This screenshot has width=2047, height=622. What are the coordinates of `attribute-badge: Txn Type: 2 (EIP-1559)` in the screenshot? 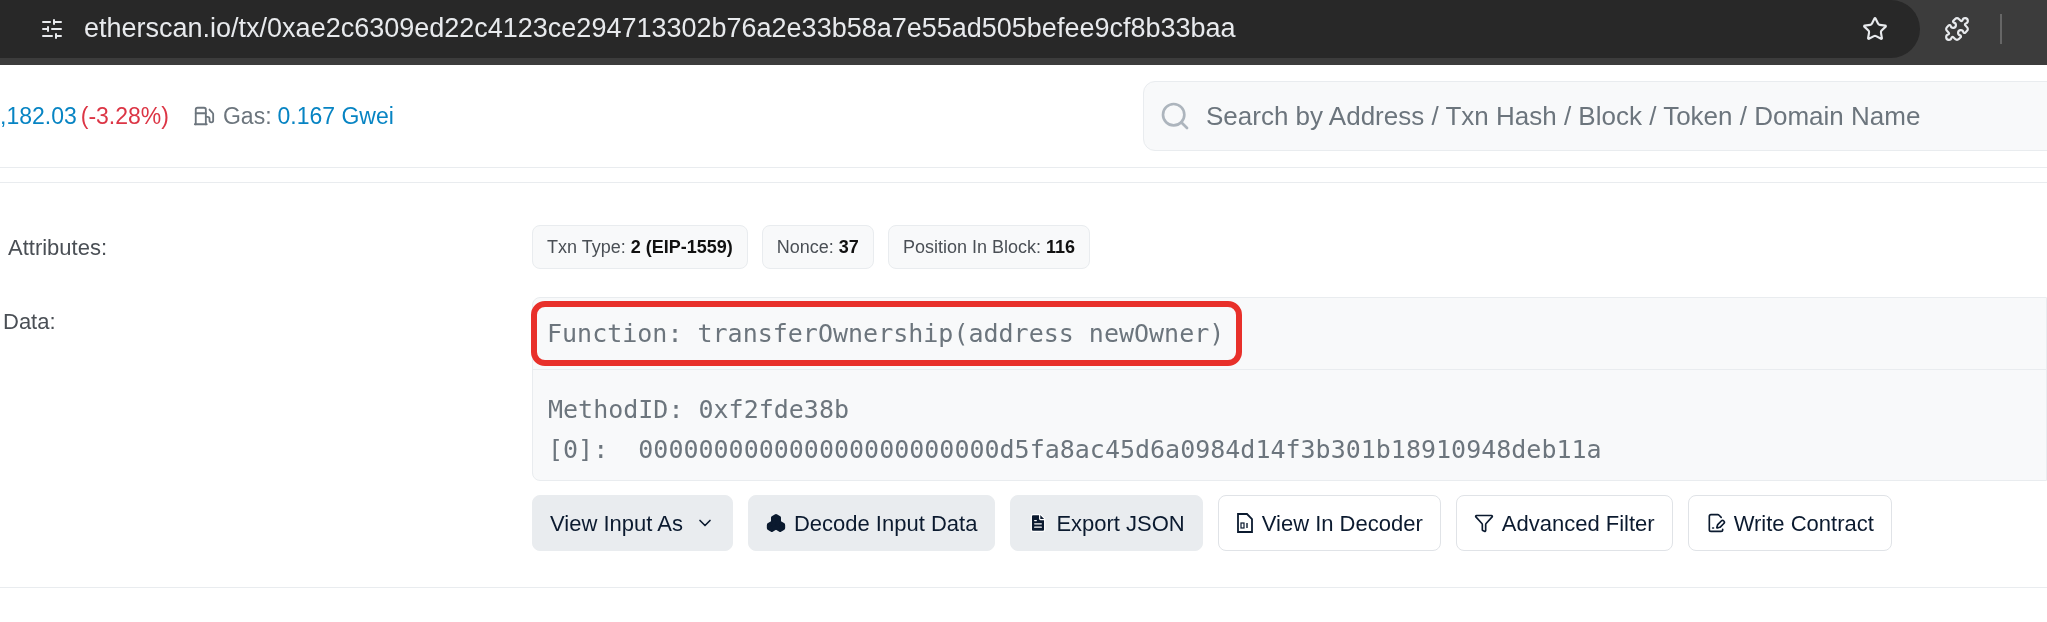 It's located at (640, 247).